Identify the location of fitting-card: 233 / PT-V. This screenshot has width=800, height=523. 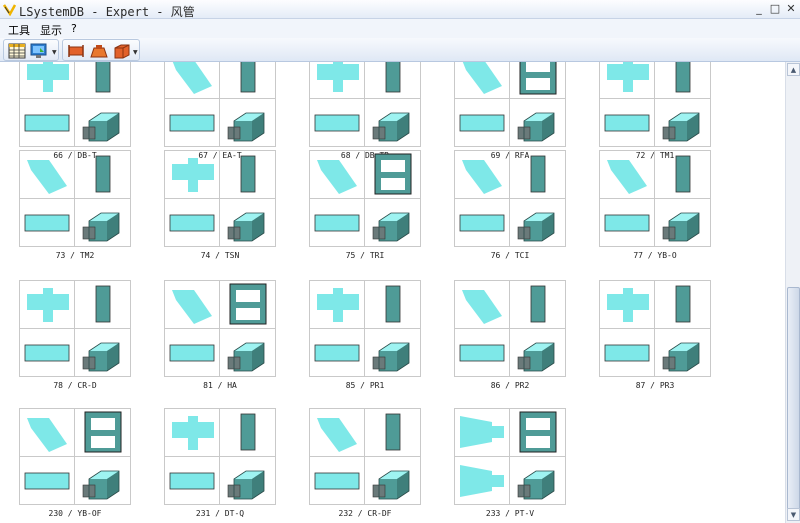
(510, 464).